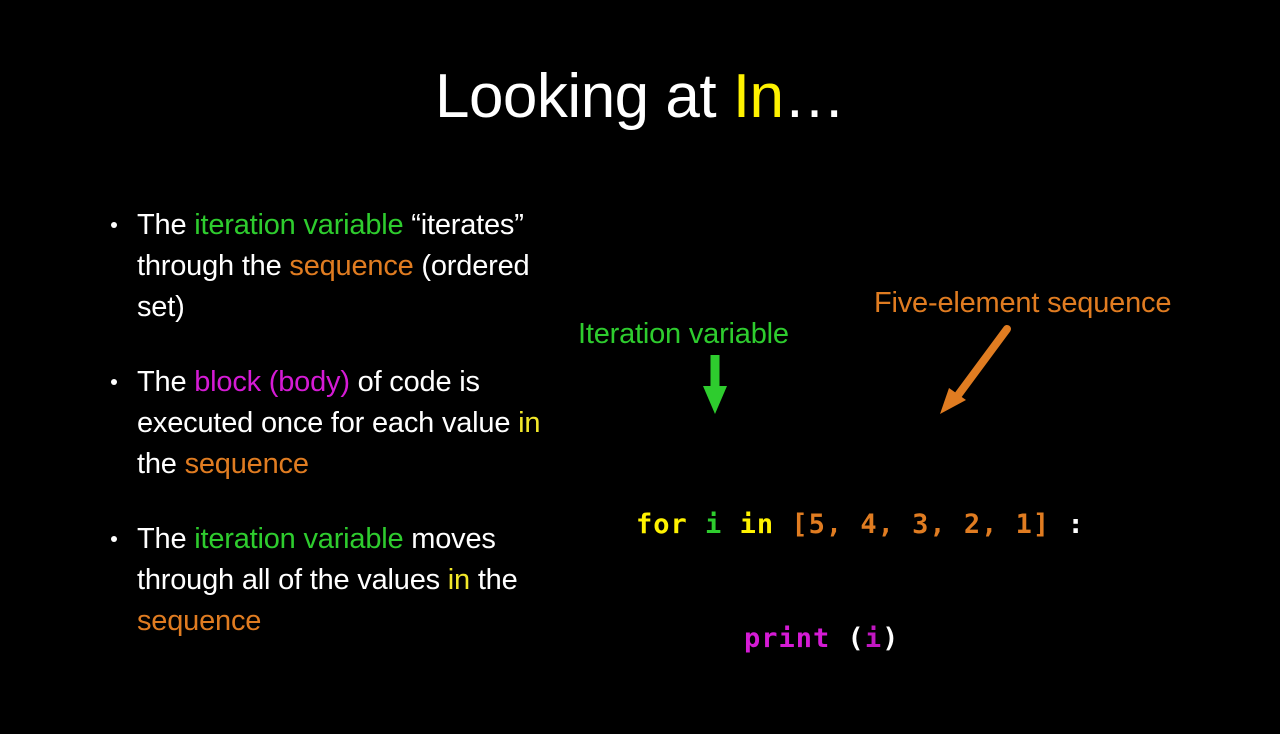 This screenshot has width=1280, height=734. I want to click on code-line-print: print (i), so click(860, 639).